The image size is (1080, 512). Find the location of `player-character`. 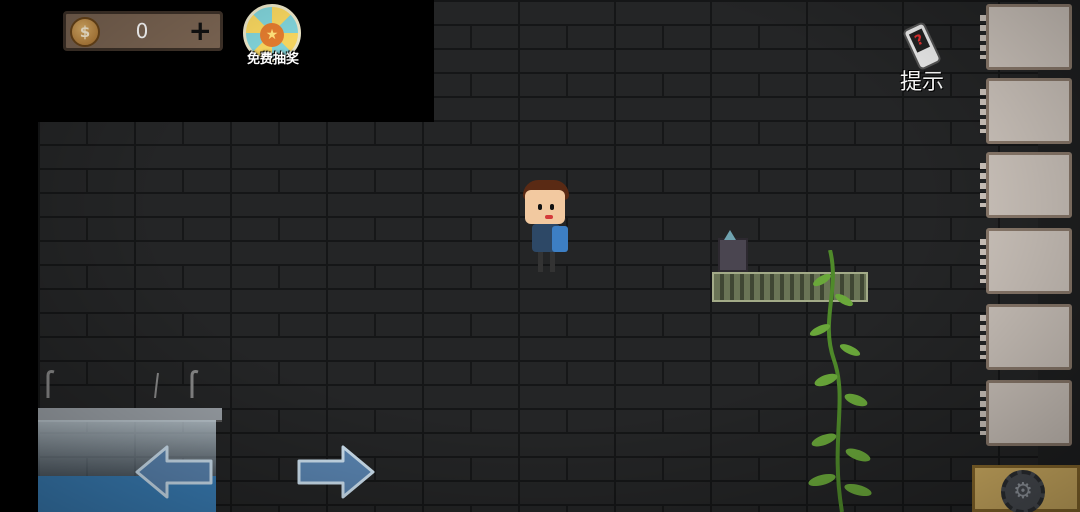

player-character is located at coordinates (548, 228).